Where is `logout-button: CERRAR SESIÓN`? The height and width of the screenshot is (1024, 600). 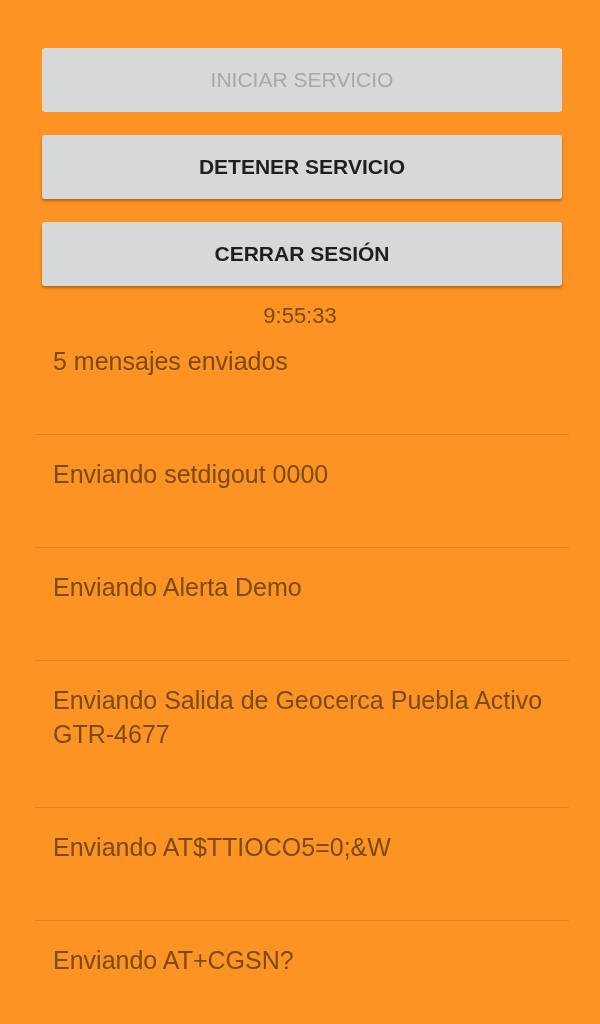
logout-button: CERRAR SESIÓN is located at coordinates (302, 254).